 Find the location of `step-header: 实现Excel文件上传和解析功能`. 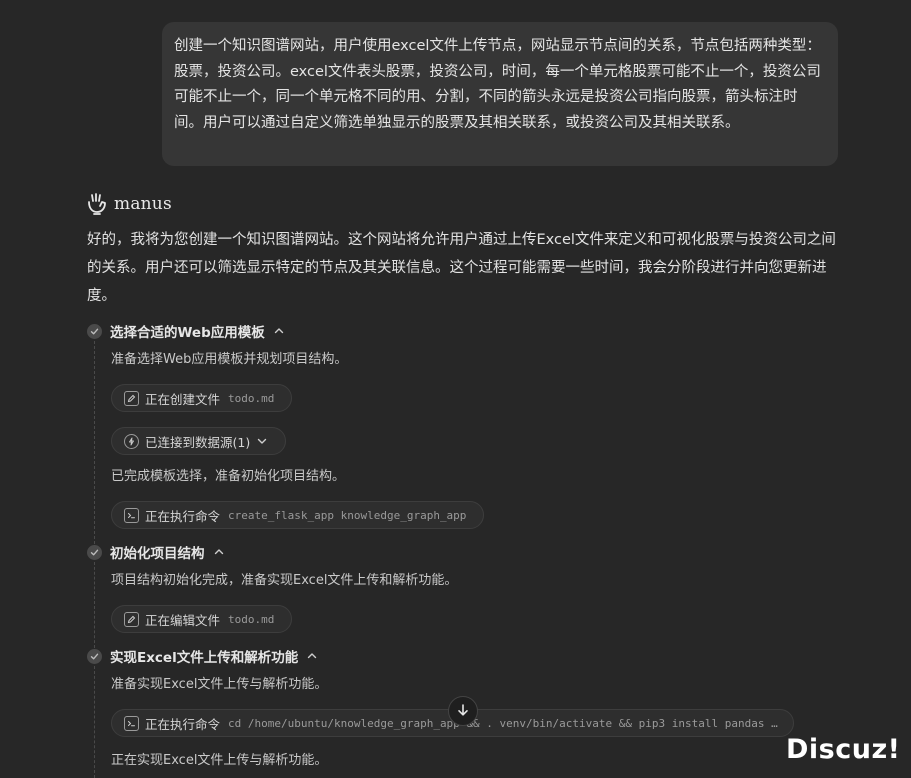

step-header: 实现Excel文件上传和解析功能 is located at coordinates (202, 656).